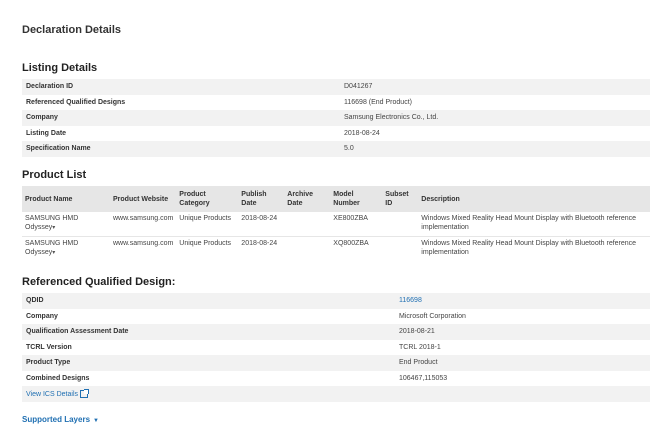  What do you see at coordinates (143, 199) in the screenshot?
I see `col-product-website: Product Website` at bounding box center [143, 199].